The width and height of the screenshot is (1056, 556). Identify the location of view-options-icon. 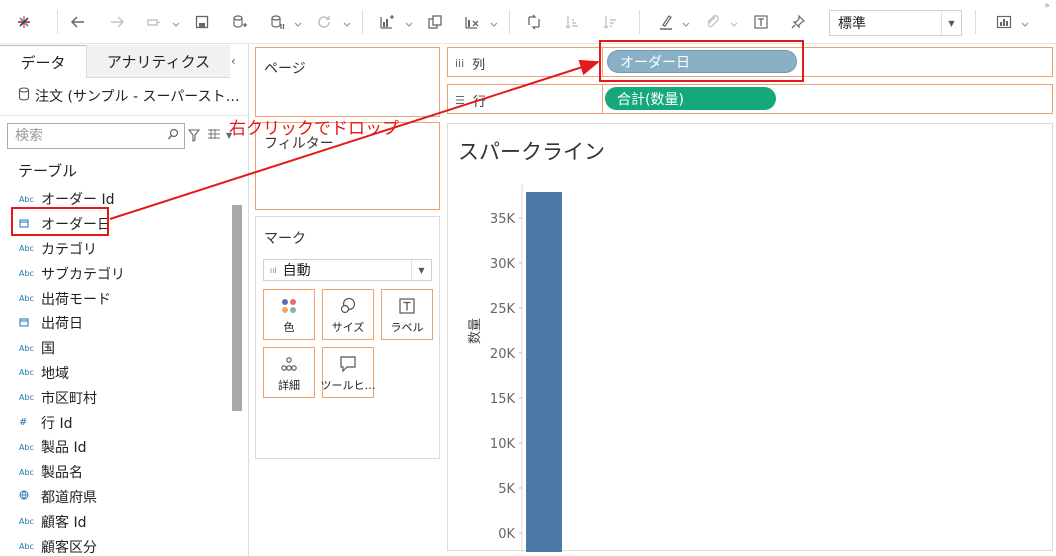
(214, 136).